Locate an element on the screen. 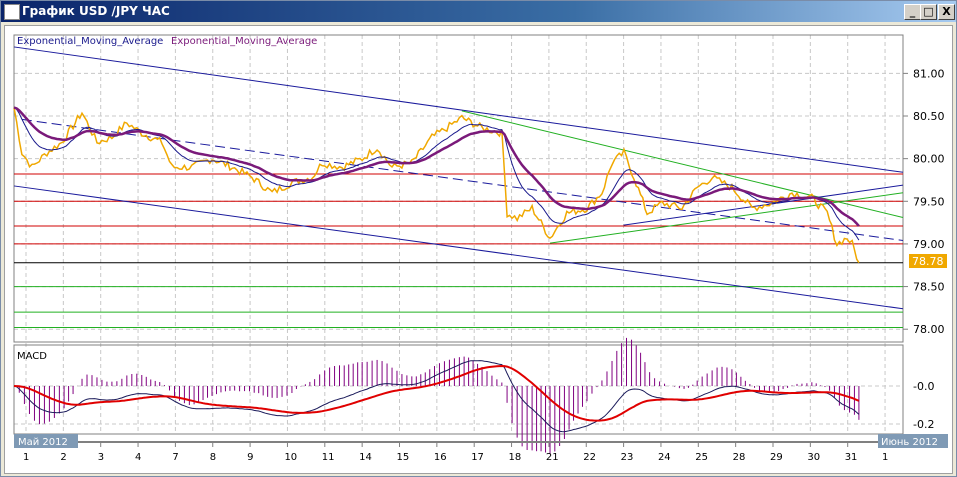 The image size is (957, 477). chart-icon is located at coordinates (12, 12).